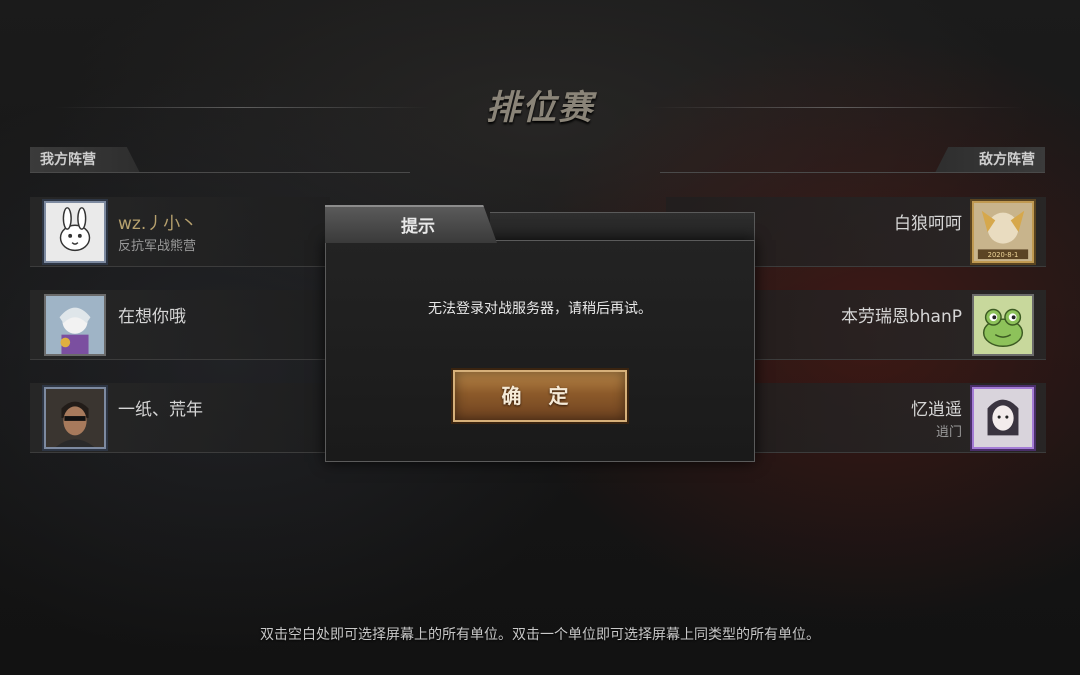 This screenshot has width=1080, height=675. Describe the element at coordinates (936, 410) in the screenshot. I see `player-name: 忆逍遥` at that location.